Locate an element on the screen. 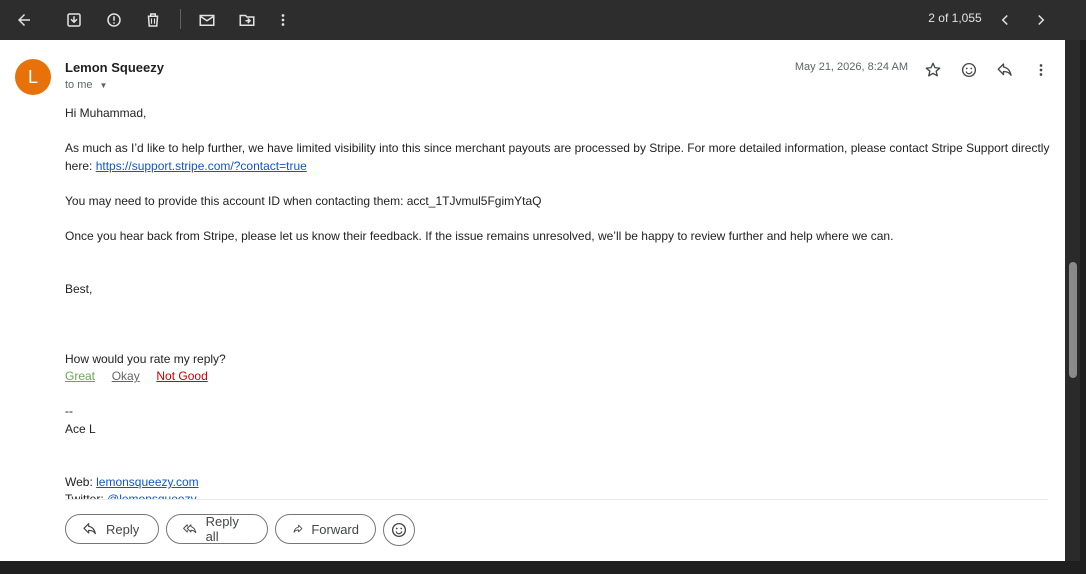  signoff: Best, is located at coordinates (79, 289).